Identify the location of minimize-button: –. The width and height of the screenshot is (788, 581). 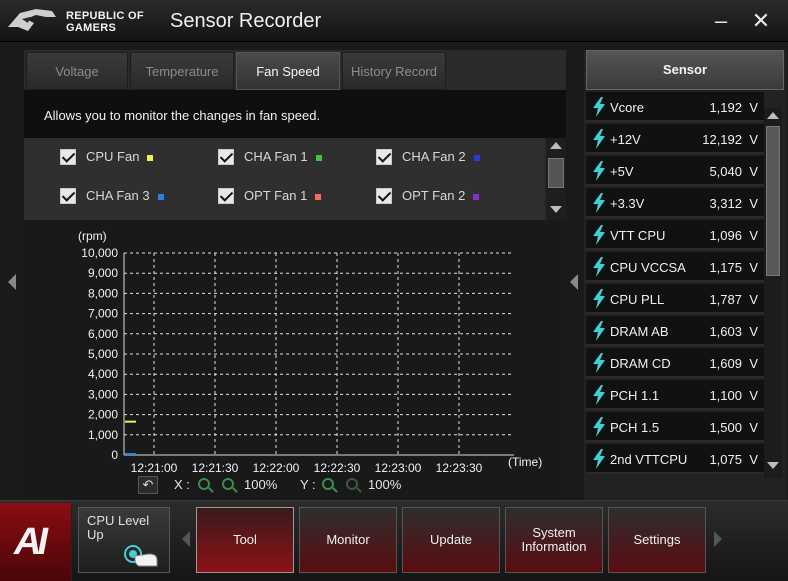
(721, 21).